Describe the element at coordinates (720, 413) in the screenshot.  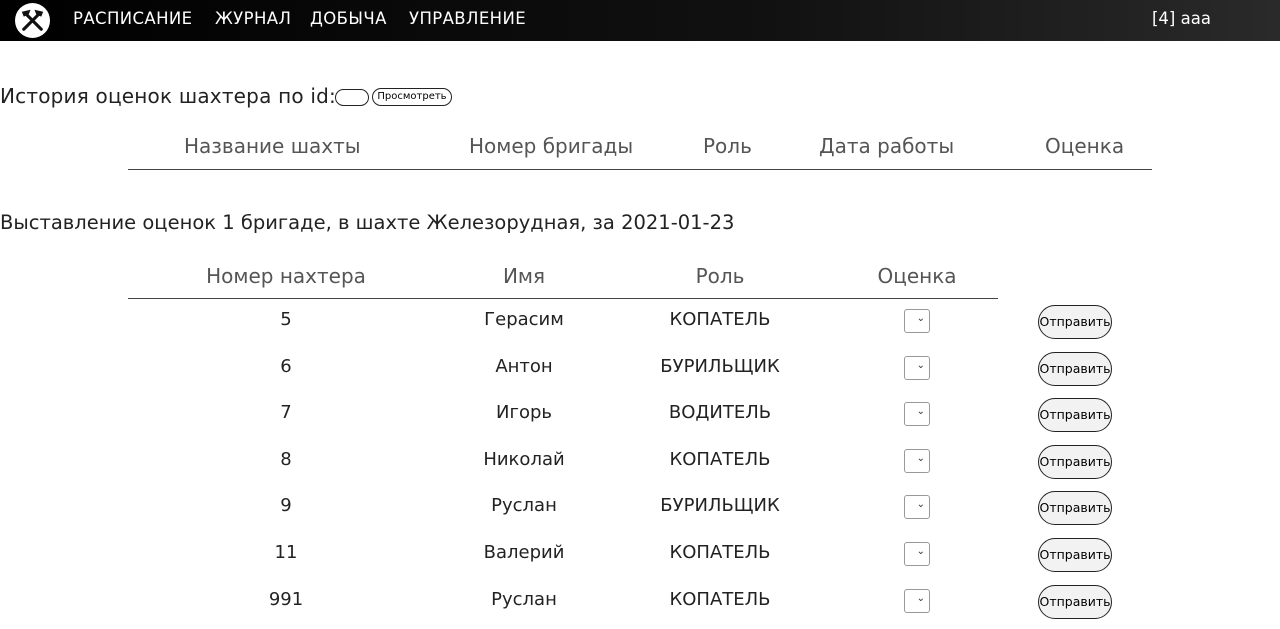
I see `miner-role-cell: ВОДИТЕЛЬ` at that location.